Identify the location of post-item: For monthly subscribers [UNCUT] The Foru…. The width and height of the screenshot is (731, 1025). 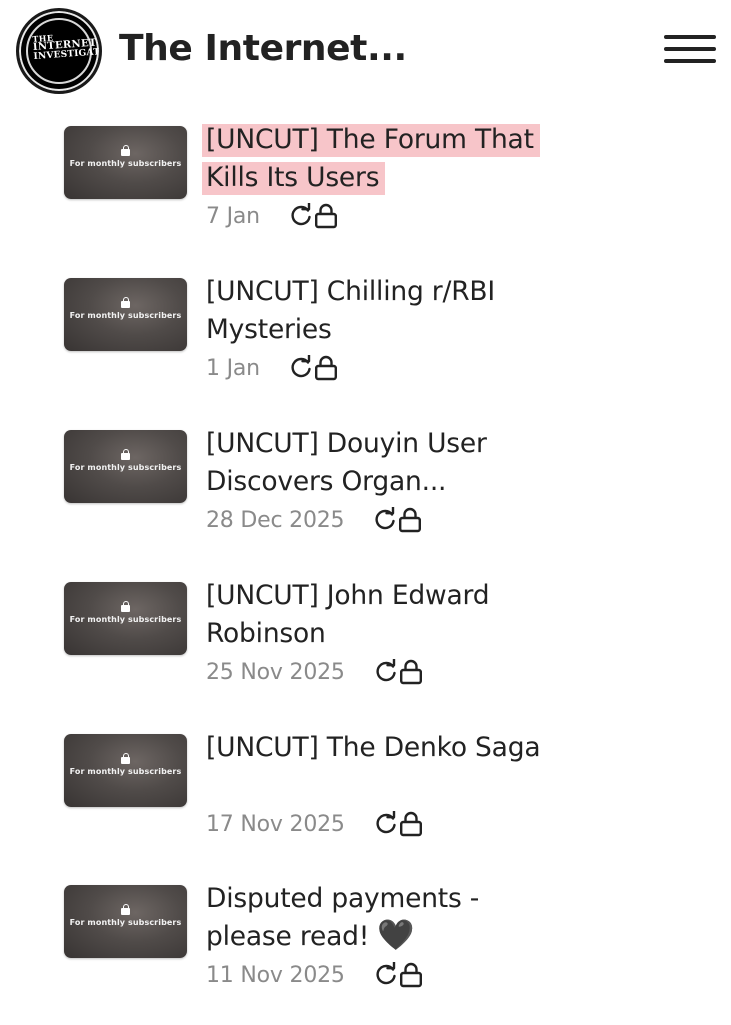
(365, 195).